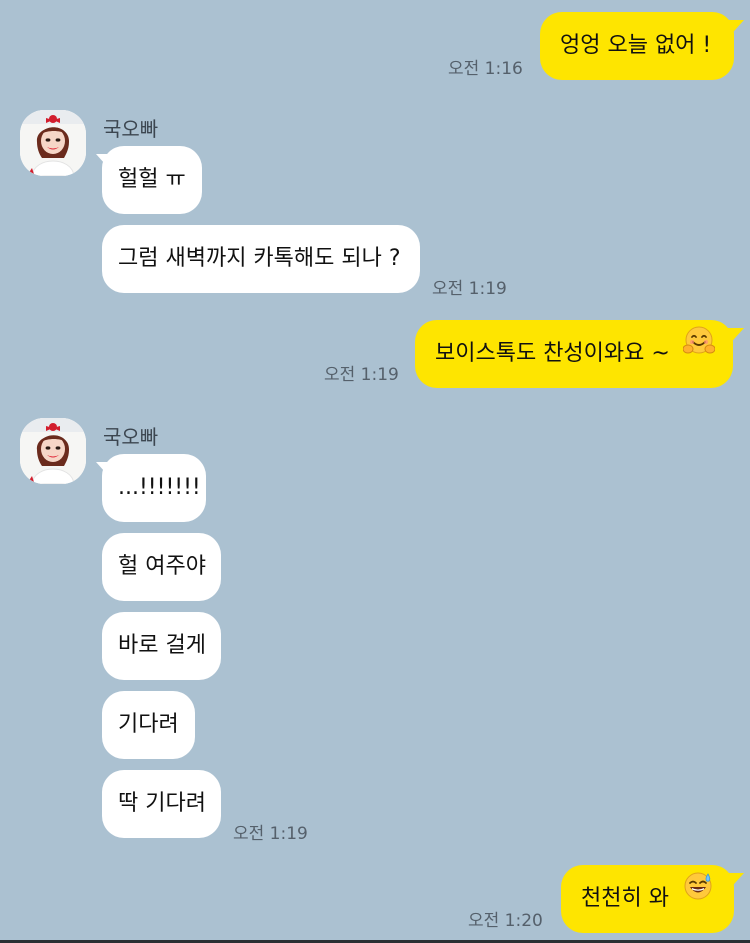 The width and height of the screenshot is (750, 943). I want to click on message-text: 기다려, so click(148, 724).